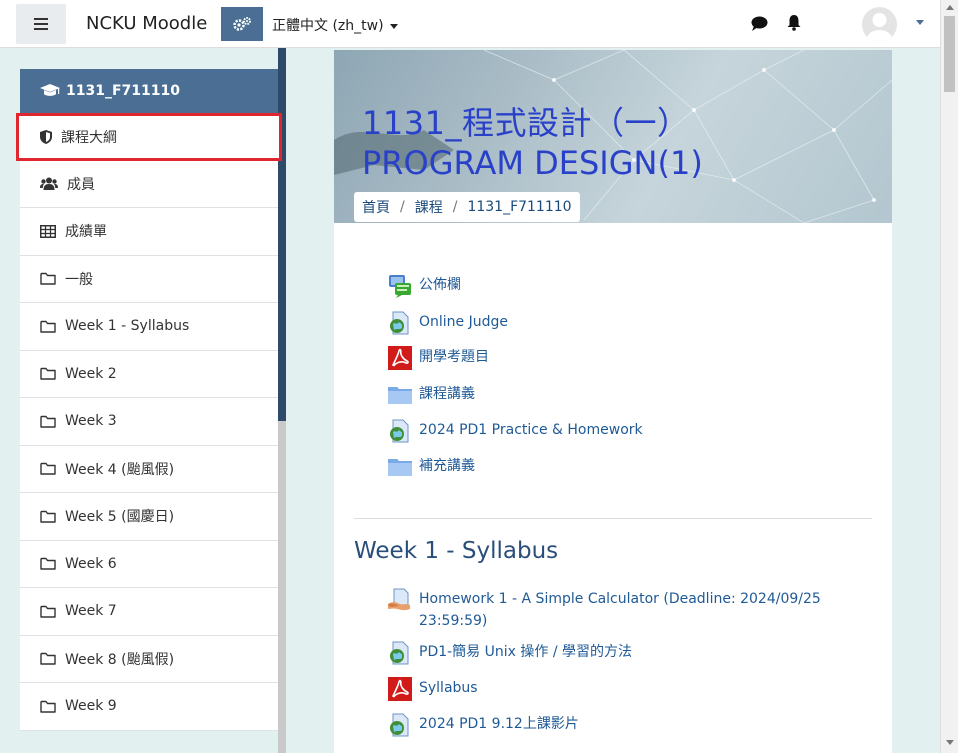 This screenshot has height=753, width=958. I want to click on activity-lecture-notes: 課程講義, so click(431, 395).